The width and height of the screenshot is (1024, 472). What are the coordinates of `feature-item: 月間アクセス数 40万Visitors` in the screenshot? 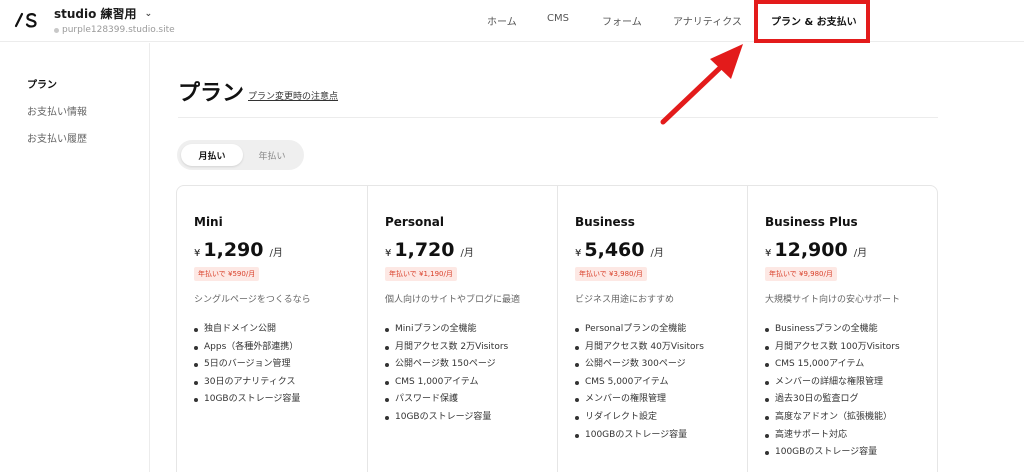 It's located at (639, 348).